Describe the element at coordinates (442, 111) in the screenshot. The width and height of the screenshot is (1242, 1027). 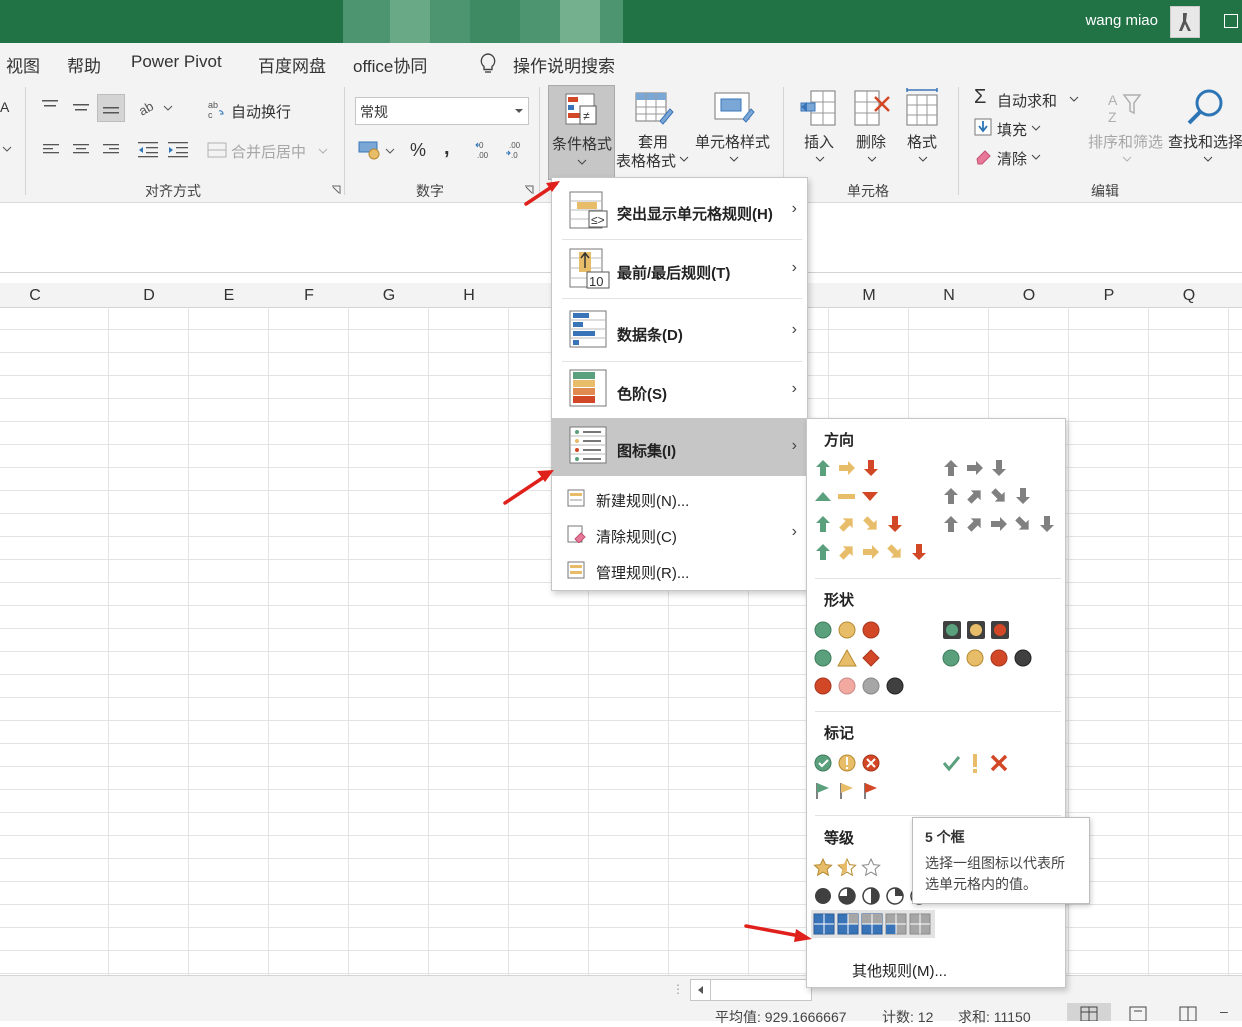
I see `number-format-select: 常规` at that location.